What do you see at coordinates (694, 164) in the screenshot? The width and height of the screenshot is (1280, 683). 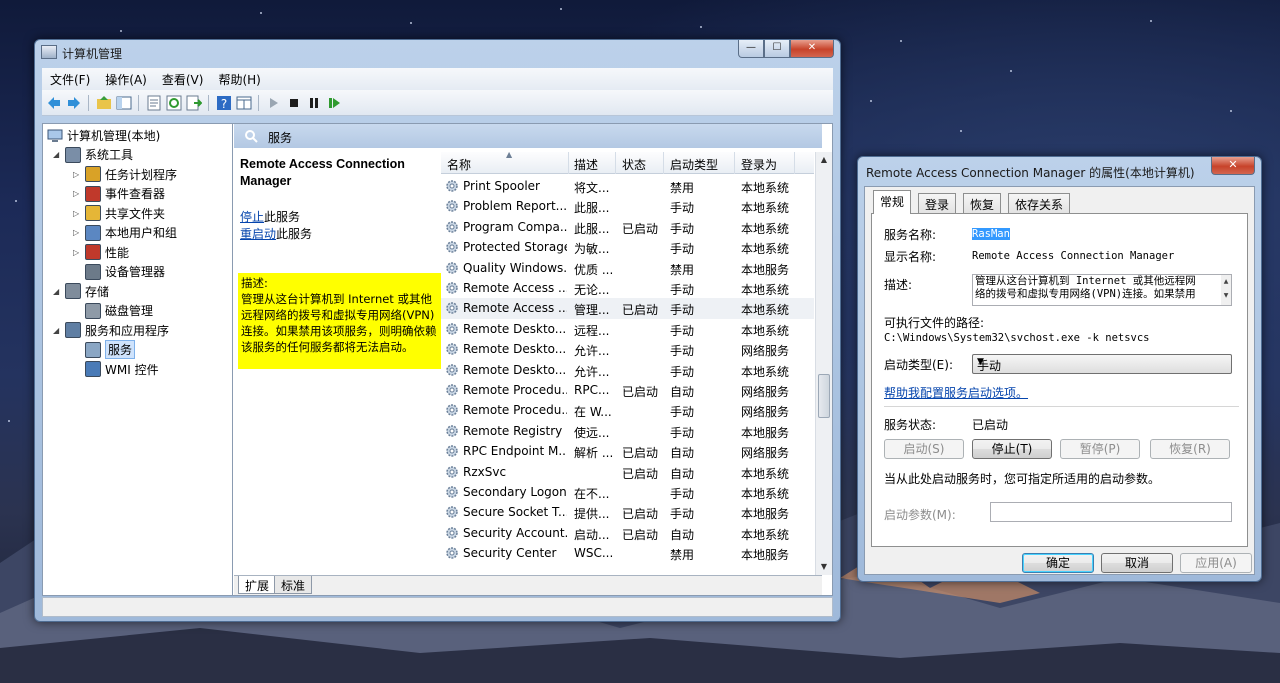 I see `column-startup-type: 启动类型` at bounding box center [694, 164].